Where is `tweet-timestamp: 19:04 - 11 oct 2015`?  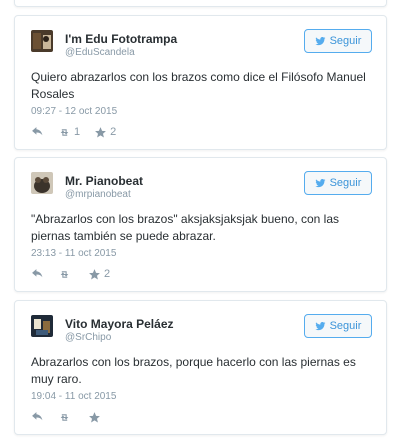
tweet-timestamp: 19:04 - 11 oct 2015 is located at coordinates (73, 396).